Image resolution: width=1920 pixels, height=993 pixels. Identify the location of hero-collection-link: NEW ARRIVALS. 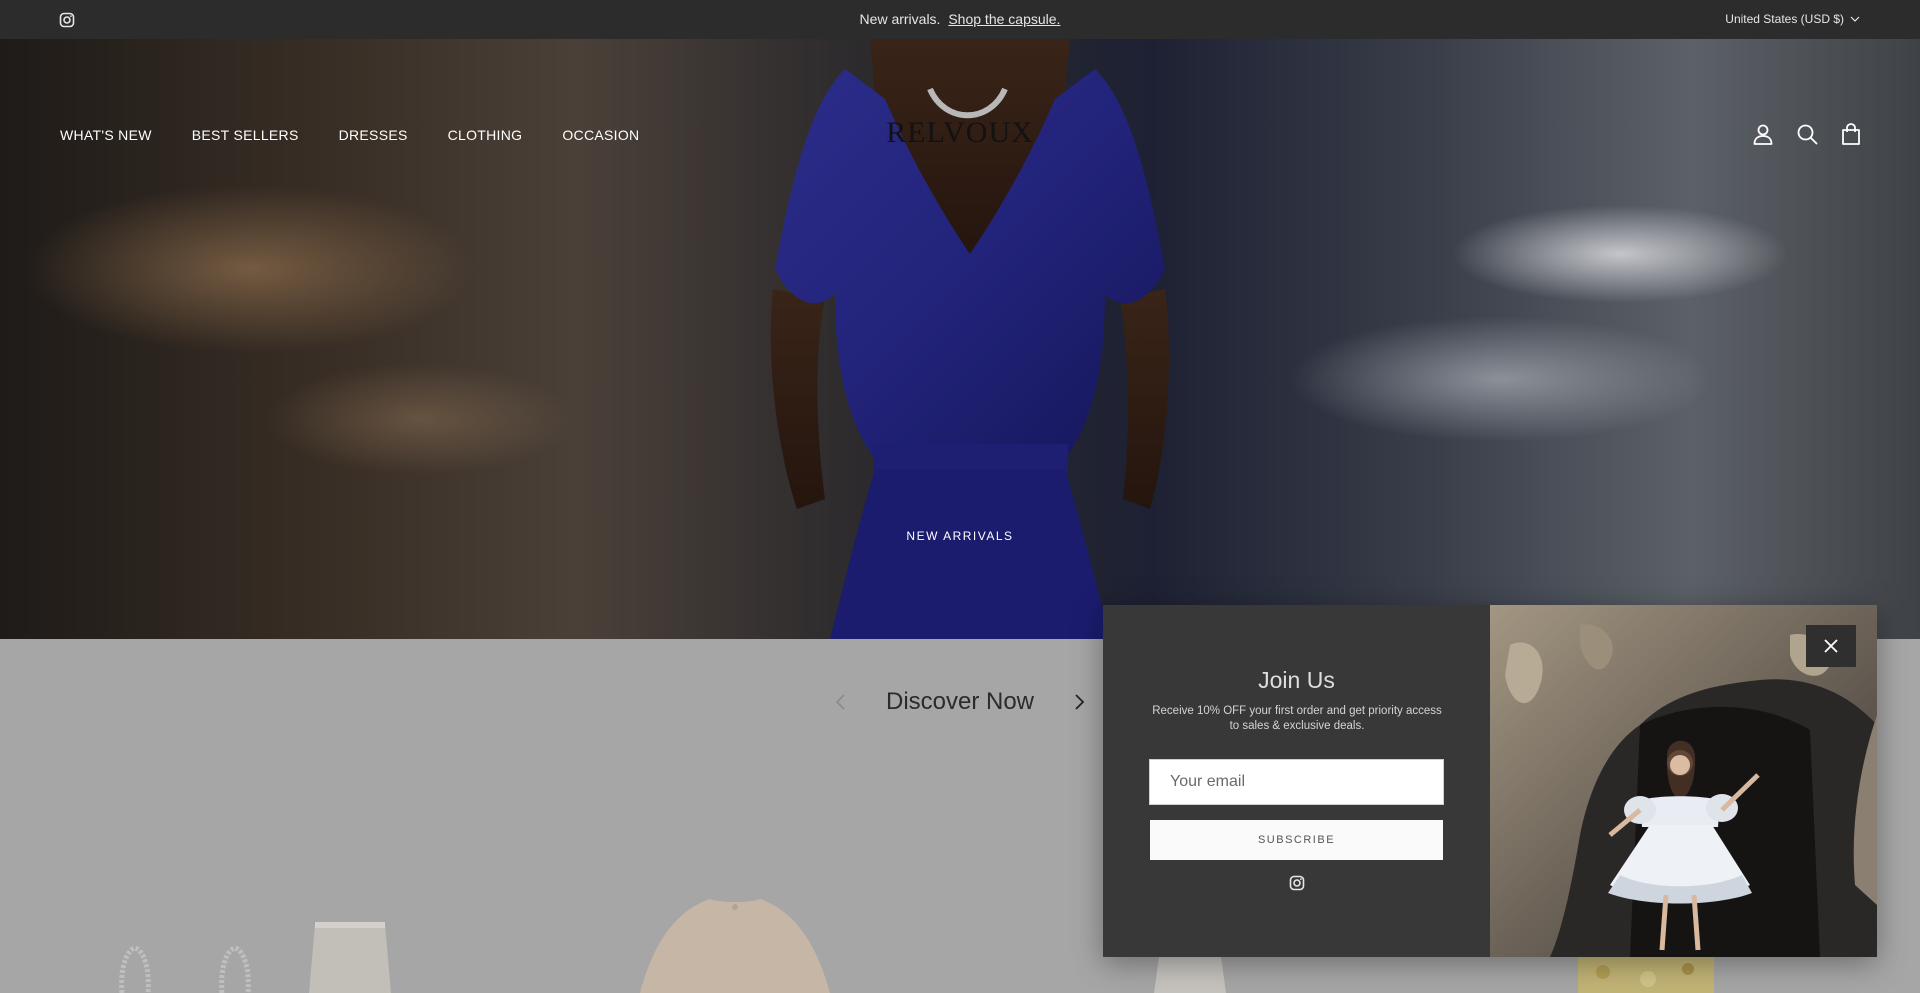
(960, 536).